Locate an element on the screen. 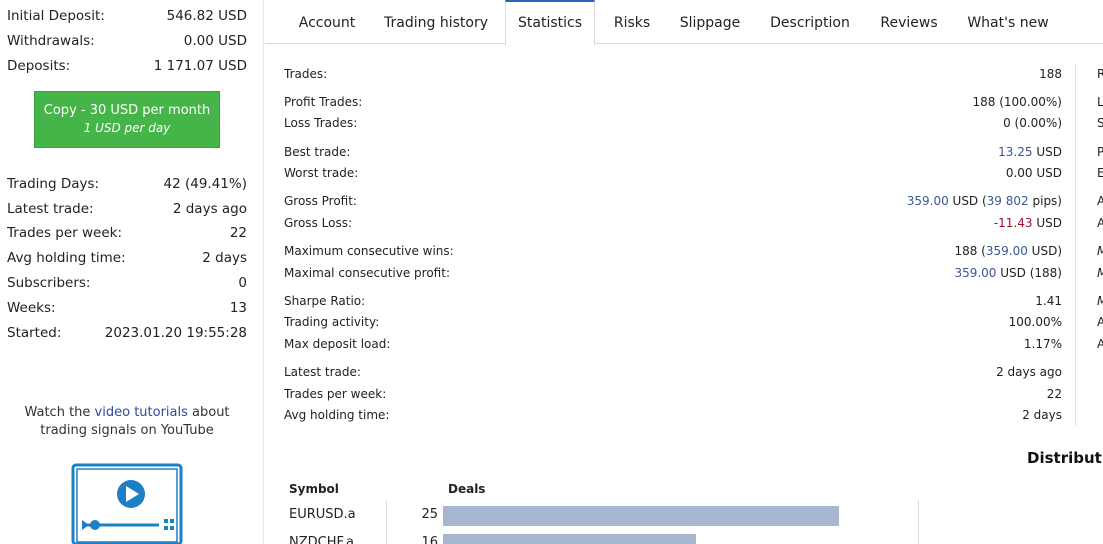  subscribers-label: Subscribers: is located at coordinates (49, 283).